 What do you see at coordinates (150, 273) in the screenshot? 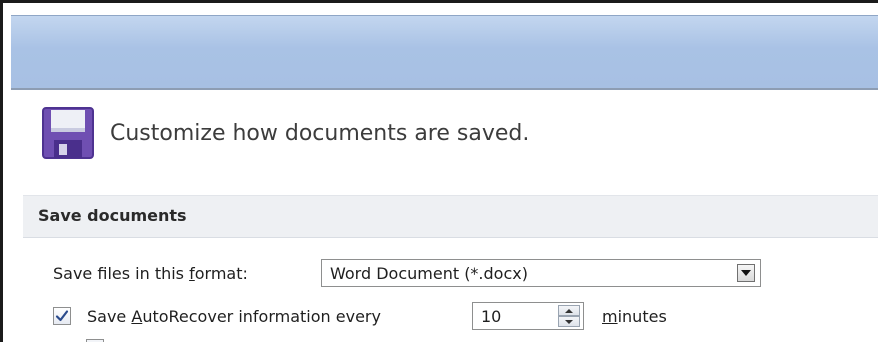
I see `save-format-label: Save files in this format:` at bounding box center [150, 273].